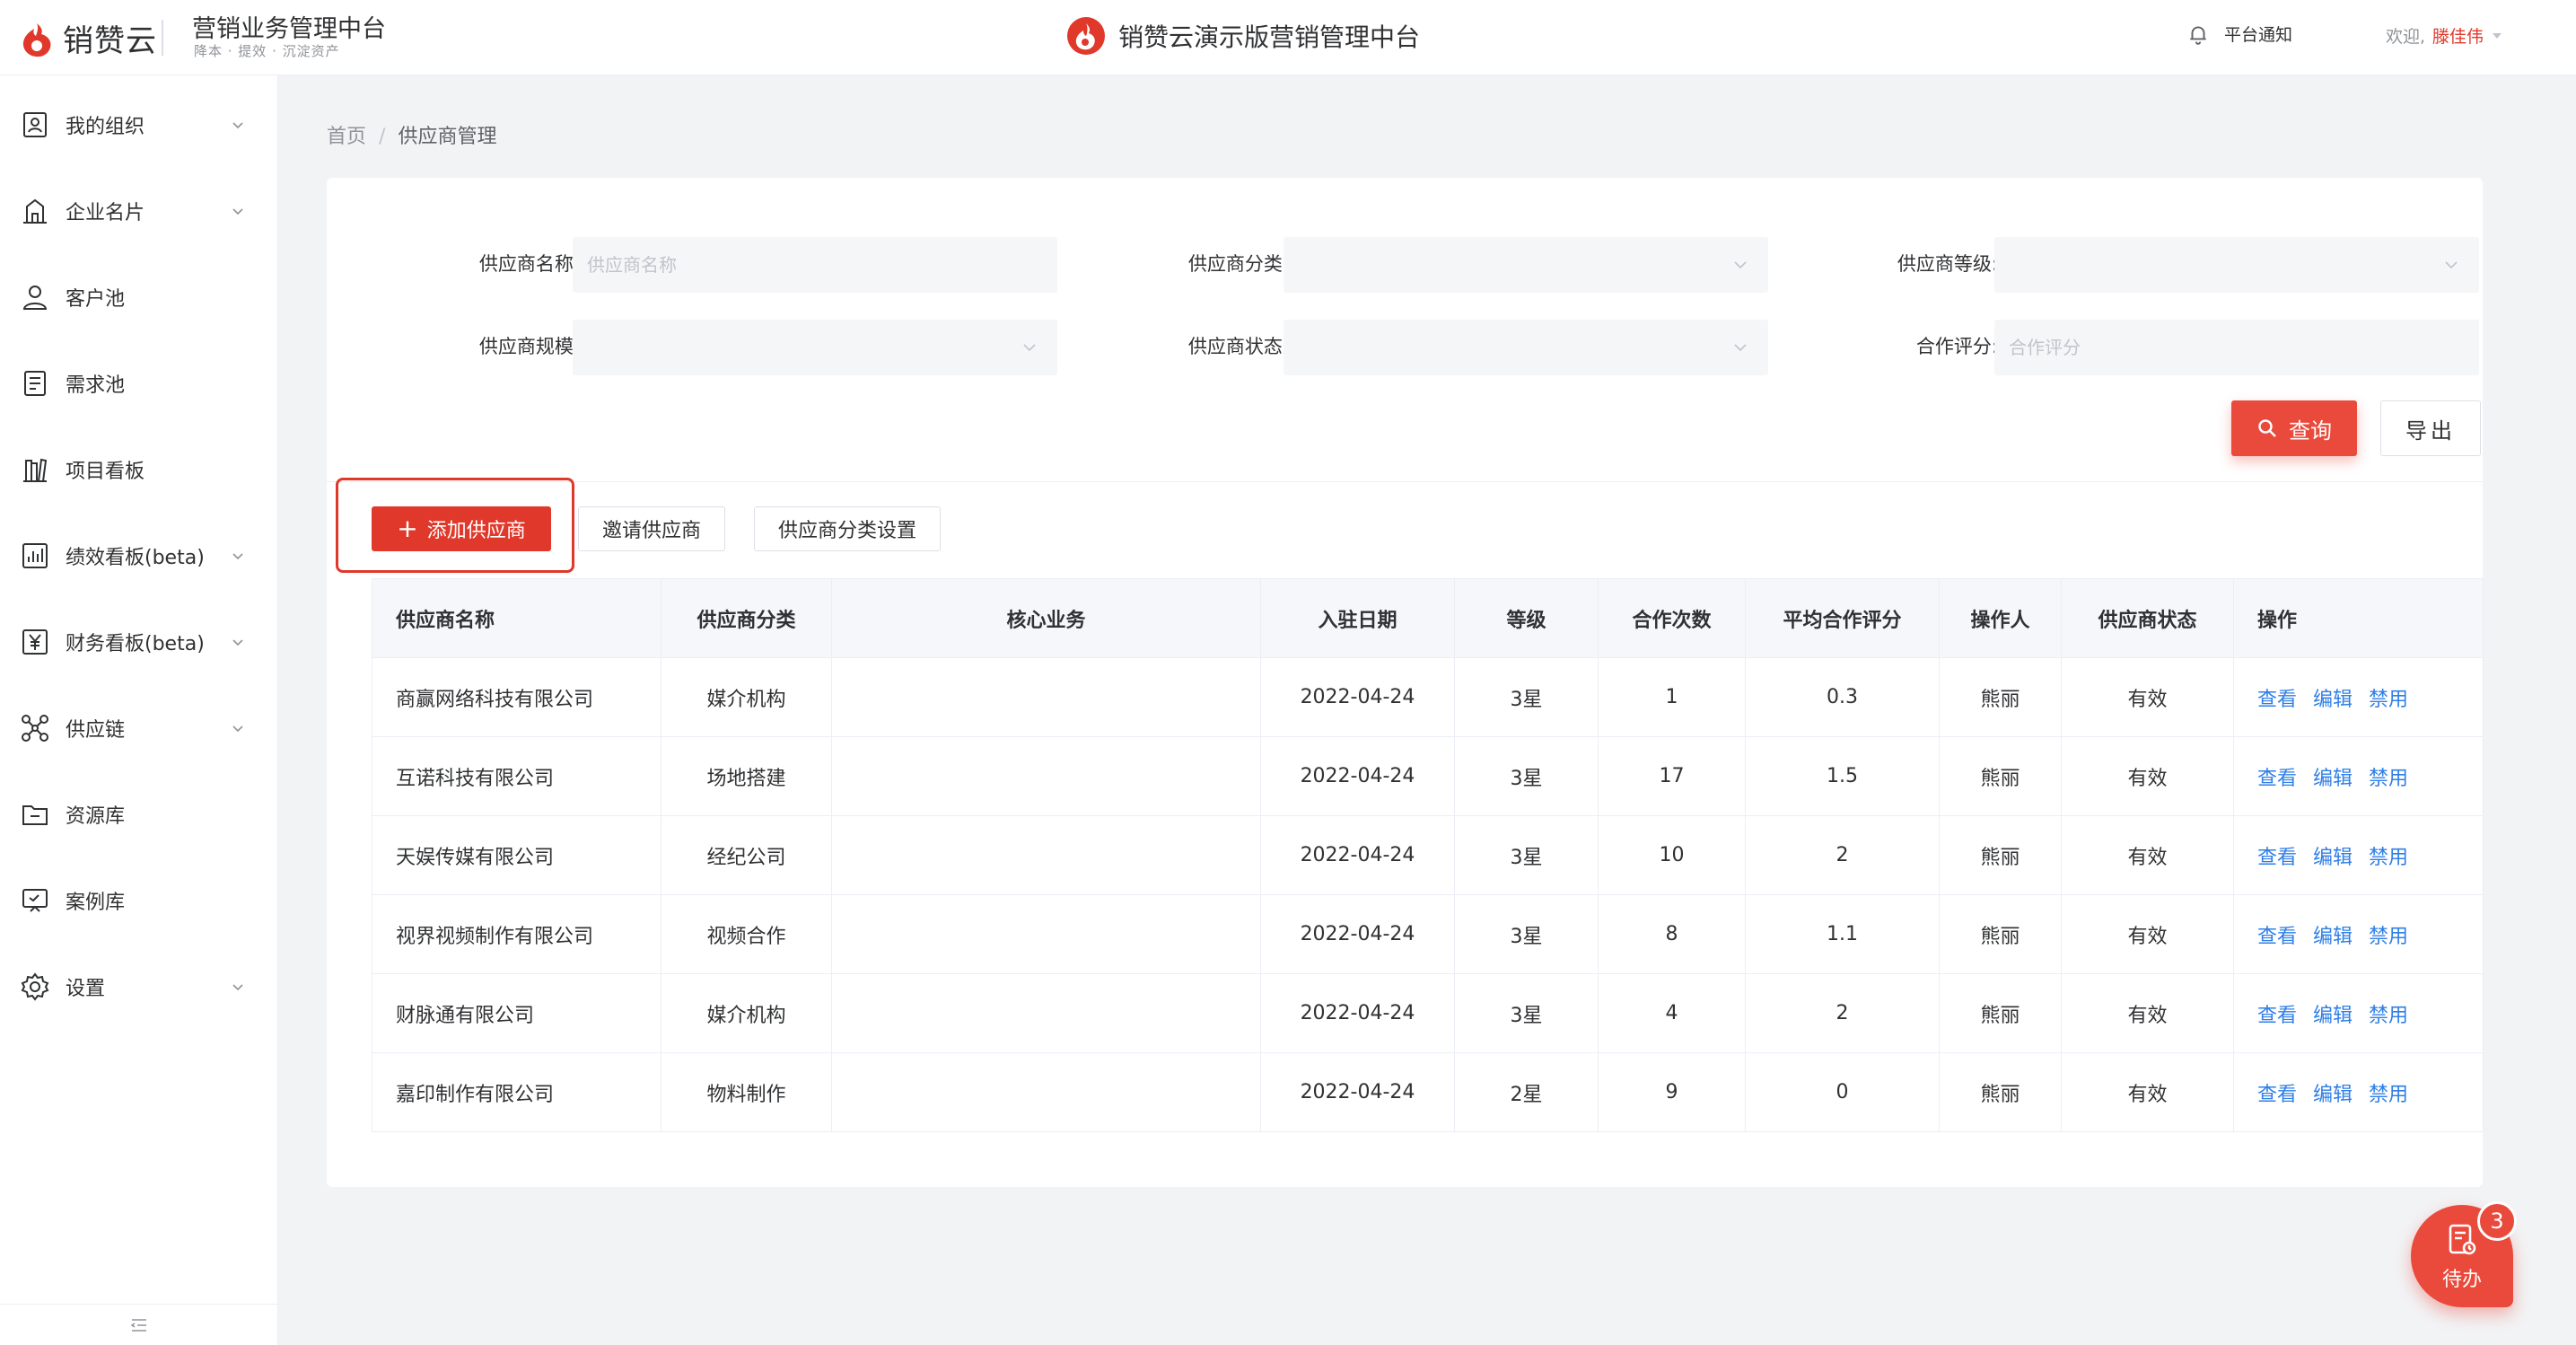 The width and height of the screenshot is (2576, 1345). Describe the element at coordinates (1269, 37) in the screenshot. I see `platform-title-text: 销赞云演示版营销管理中台` at that location.